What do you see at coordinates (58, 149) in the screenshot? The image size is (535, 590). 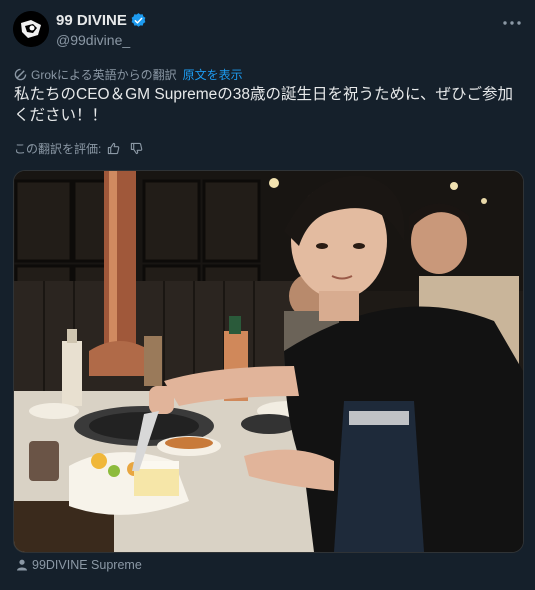 I see `rate-translation-label: この翻訳を評価:` at bounding box center [58, 149].